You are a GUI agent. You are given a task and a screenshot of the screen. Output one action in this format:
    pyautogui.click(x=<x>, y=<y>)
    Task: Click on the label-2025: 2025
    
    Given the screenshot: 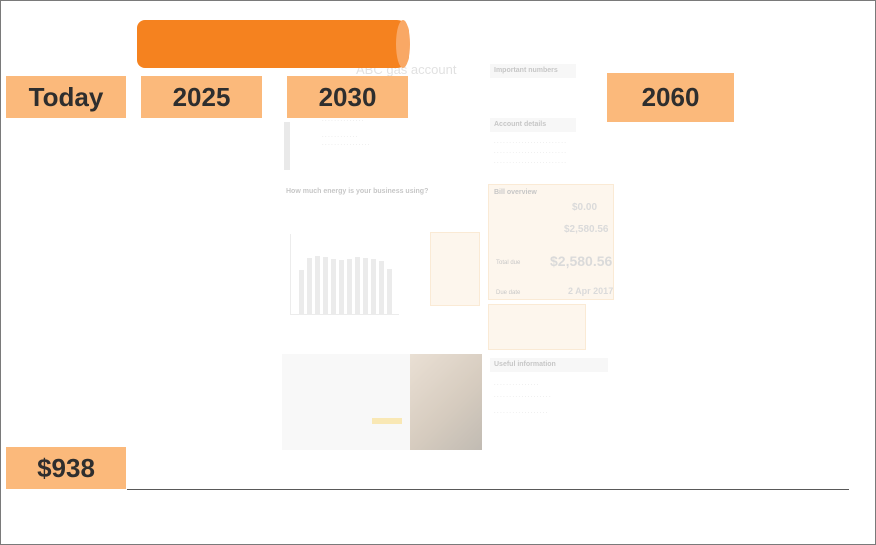 What is the action you would take?
    pyautogui.click(x=201, y=97)
    